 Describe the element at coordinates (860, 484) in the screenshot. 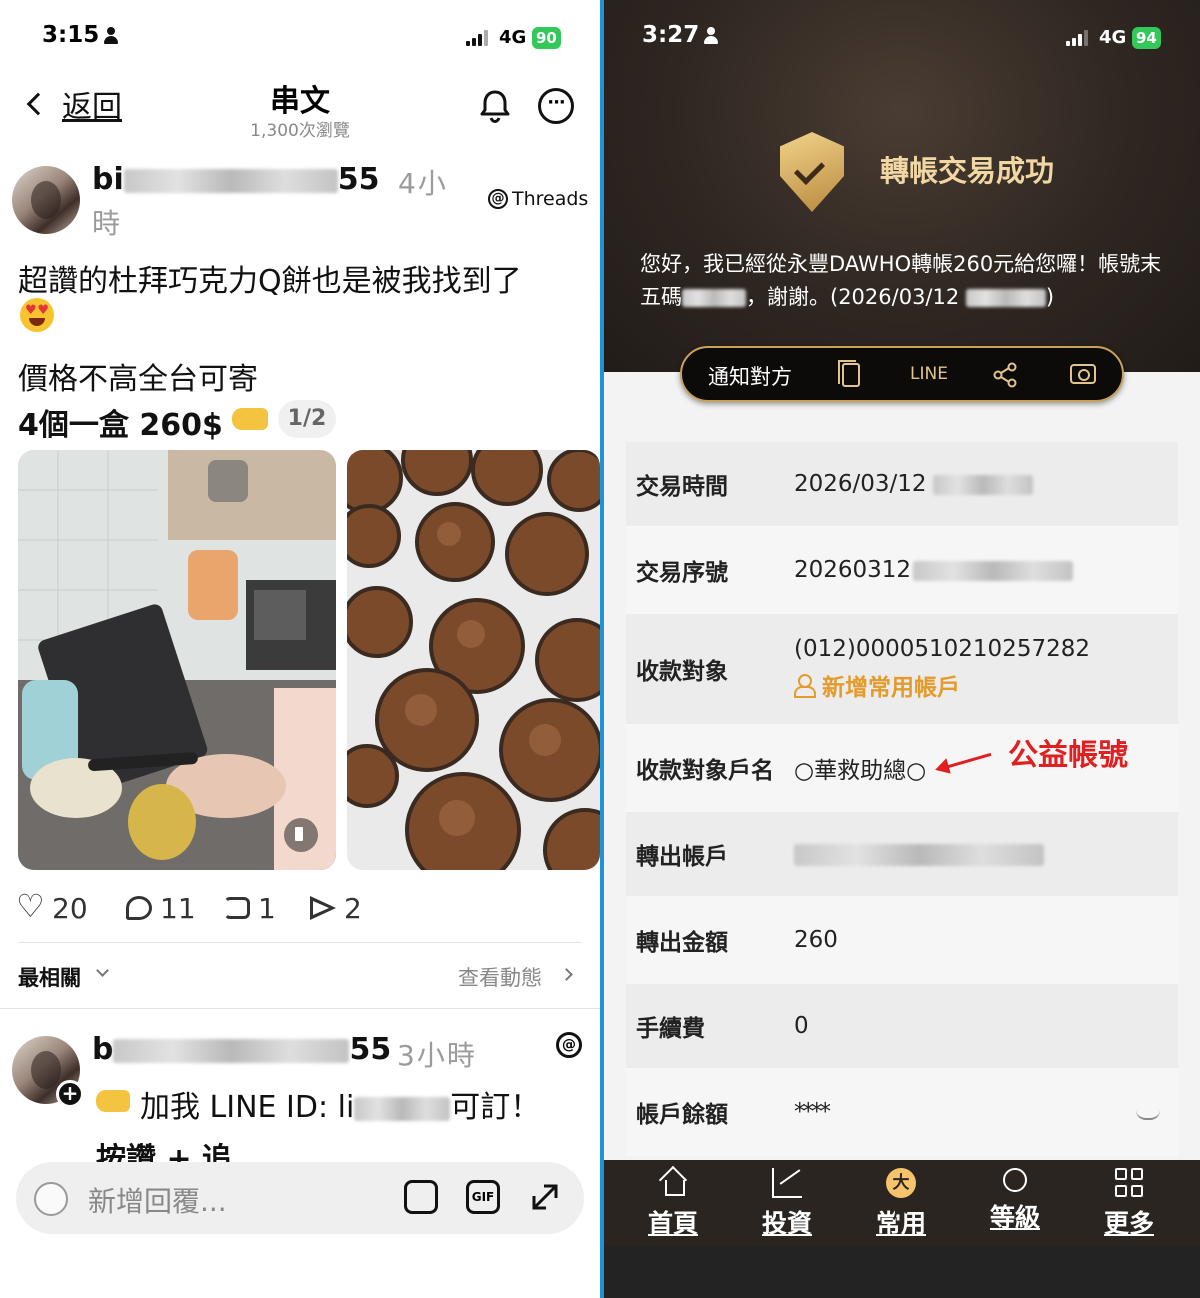

I see `detail-value-text: 2026/03/12` at that location.